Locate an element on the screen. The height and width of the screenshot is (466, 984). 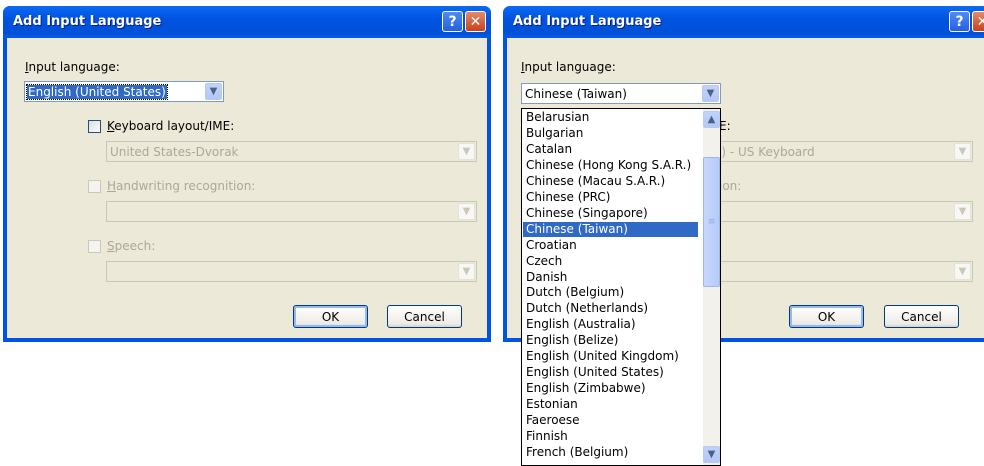
scroll-down-button: ▼ is located at coordinates (711, 454).